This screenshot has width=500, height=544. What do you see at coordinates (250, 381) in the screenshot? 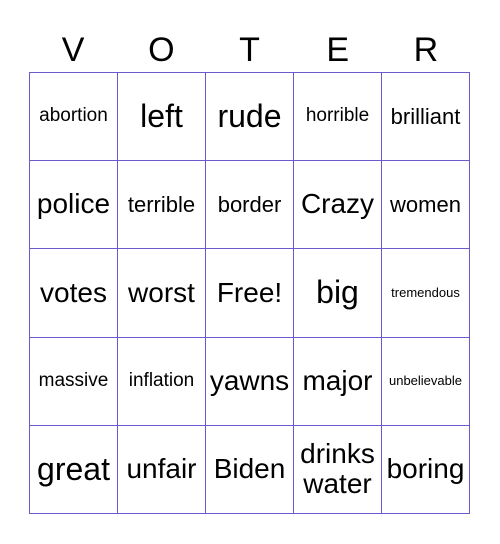
I see `bingo-cell: yawns` at bounding box center [250, 381].